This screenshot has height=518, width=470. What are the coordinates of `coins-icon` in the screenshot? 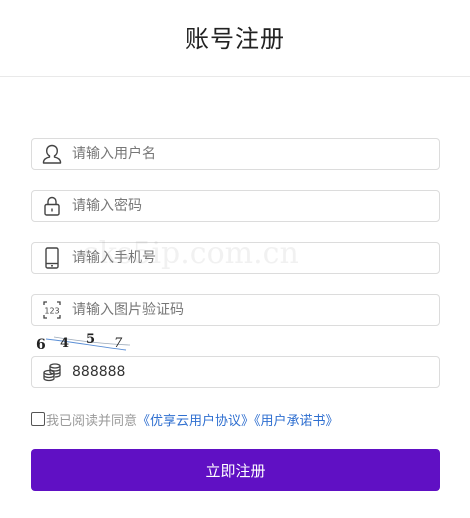 It's located at (52, 372).